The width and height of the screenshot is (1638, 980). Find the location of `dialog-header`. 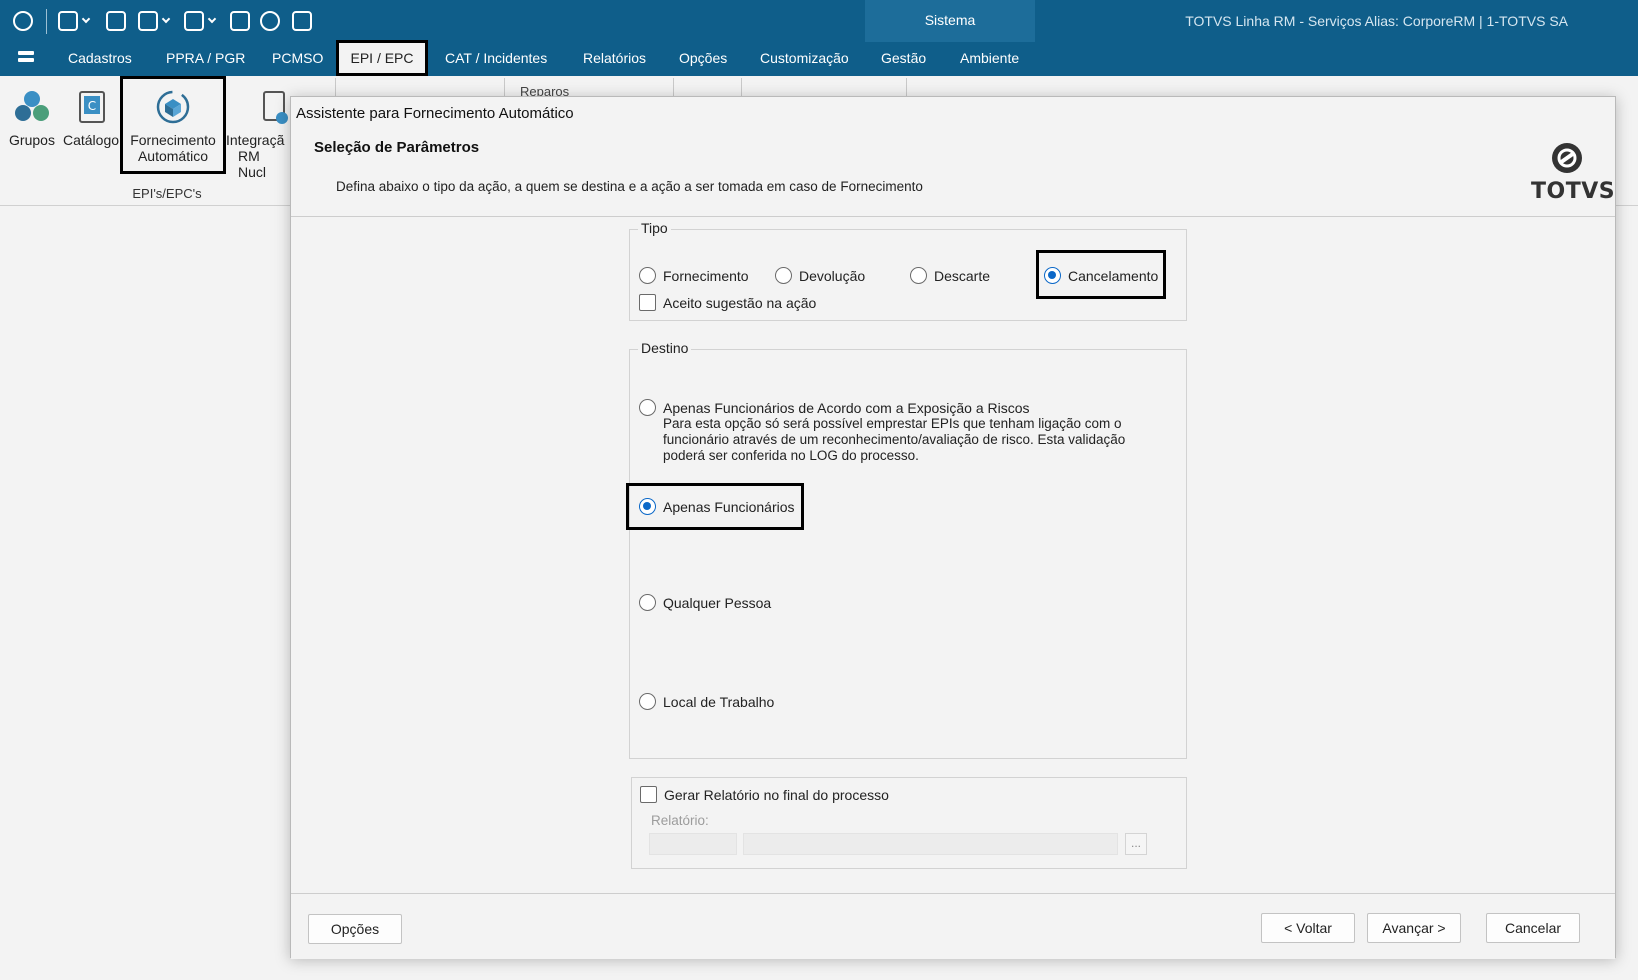

dialog-header is located at coordinates (953, 172).